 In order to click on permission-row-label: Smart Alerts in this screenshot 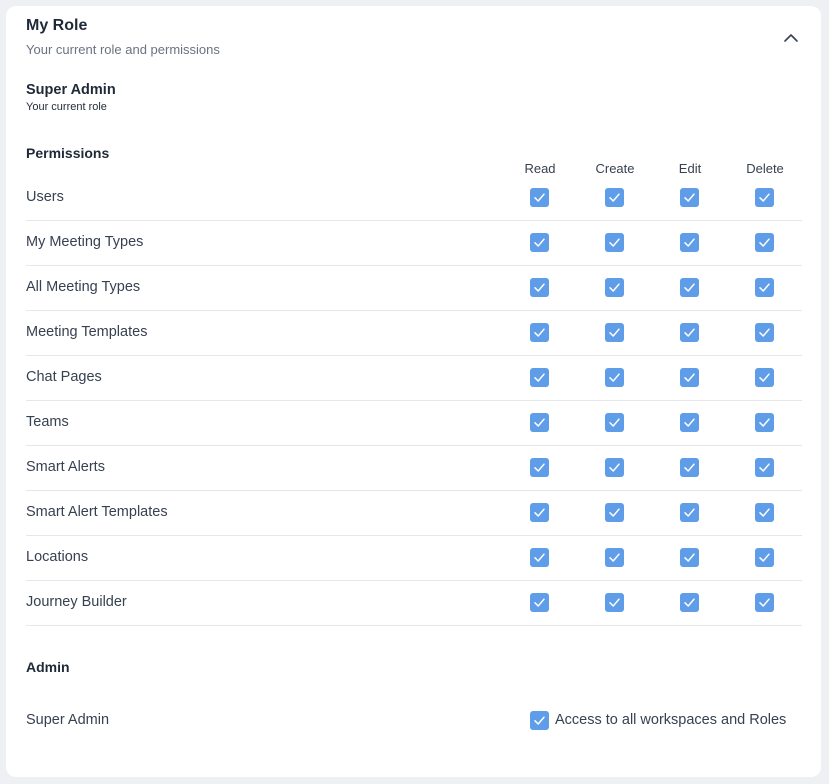, I will do `click(65, 467)`.